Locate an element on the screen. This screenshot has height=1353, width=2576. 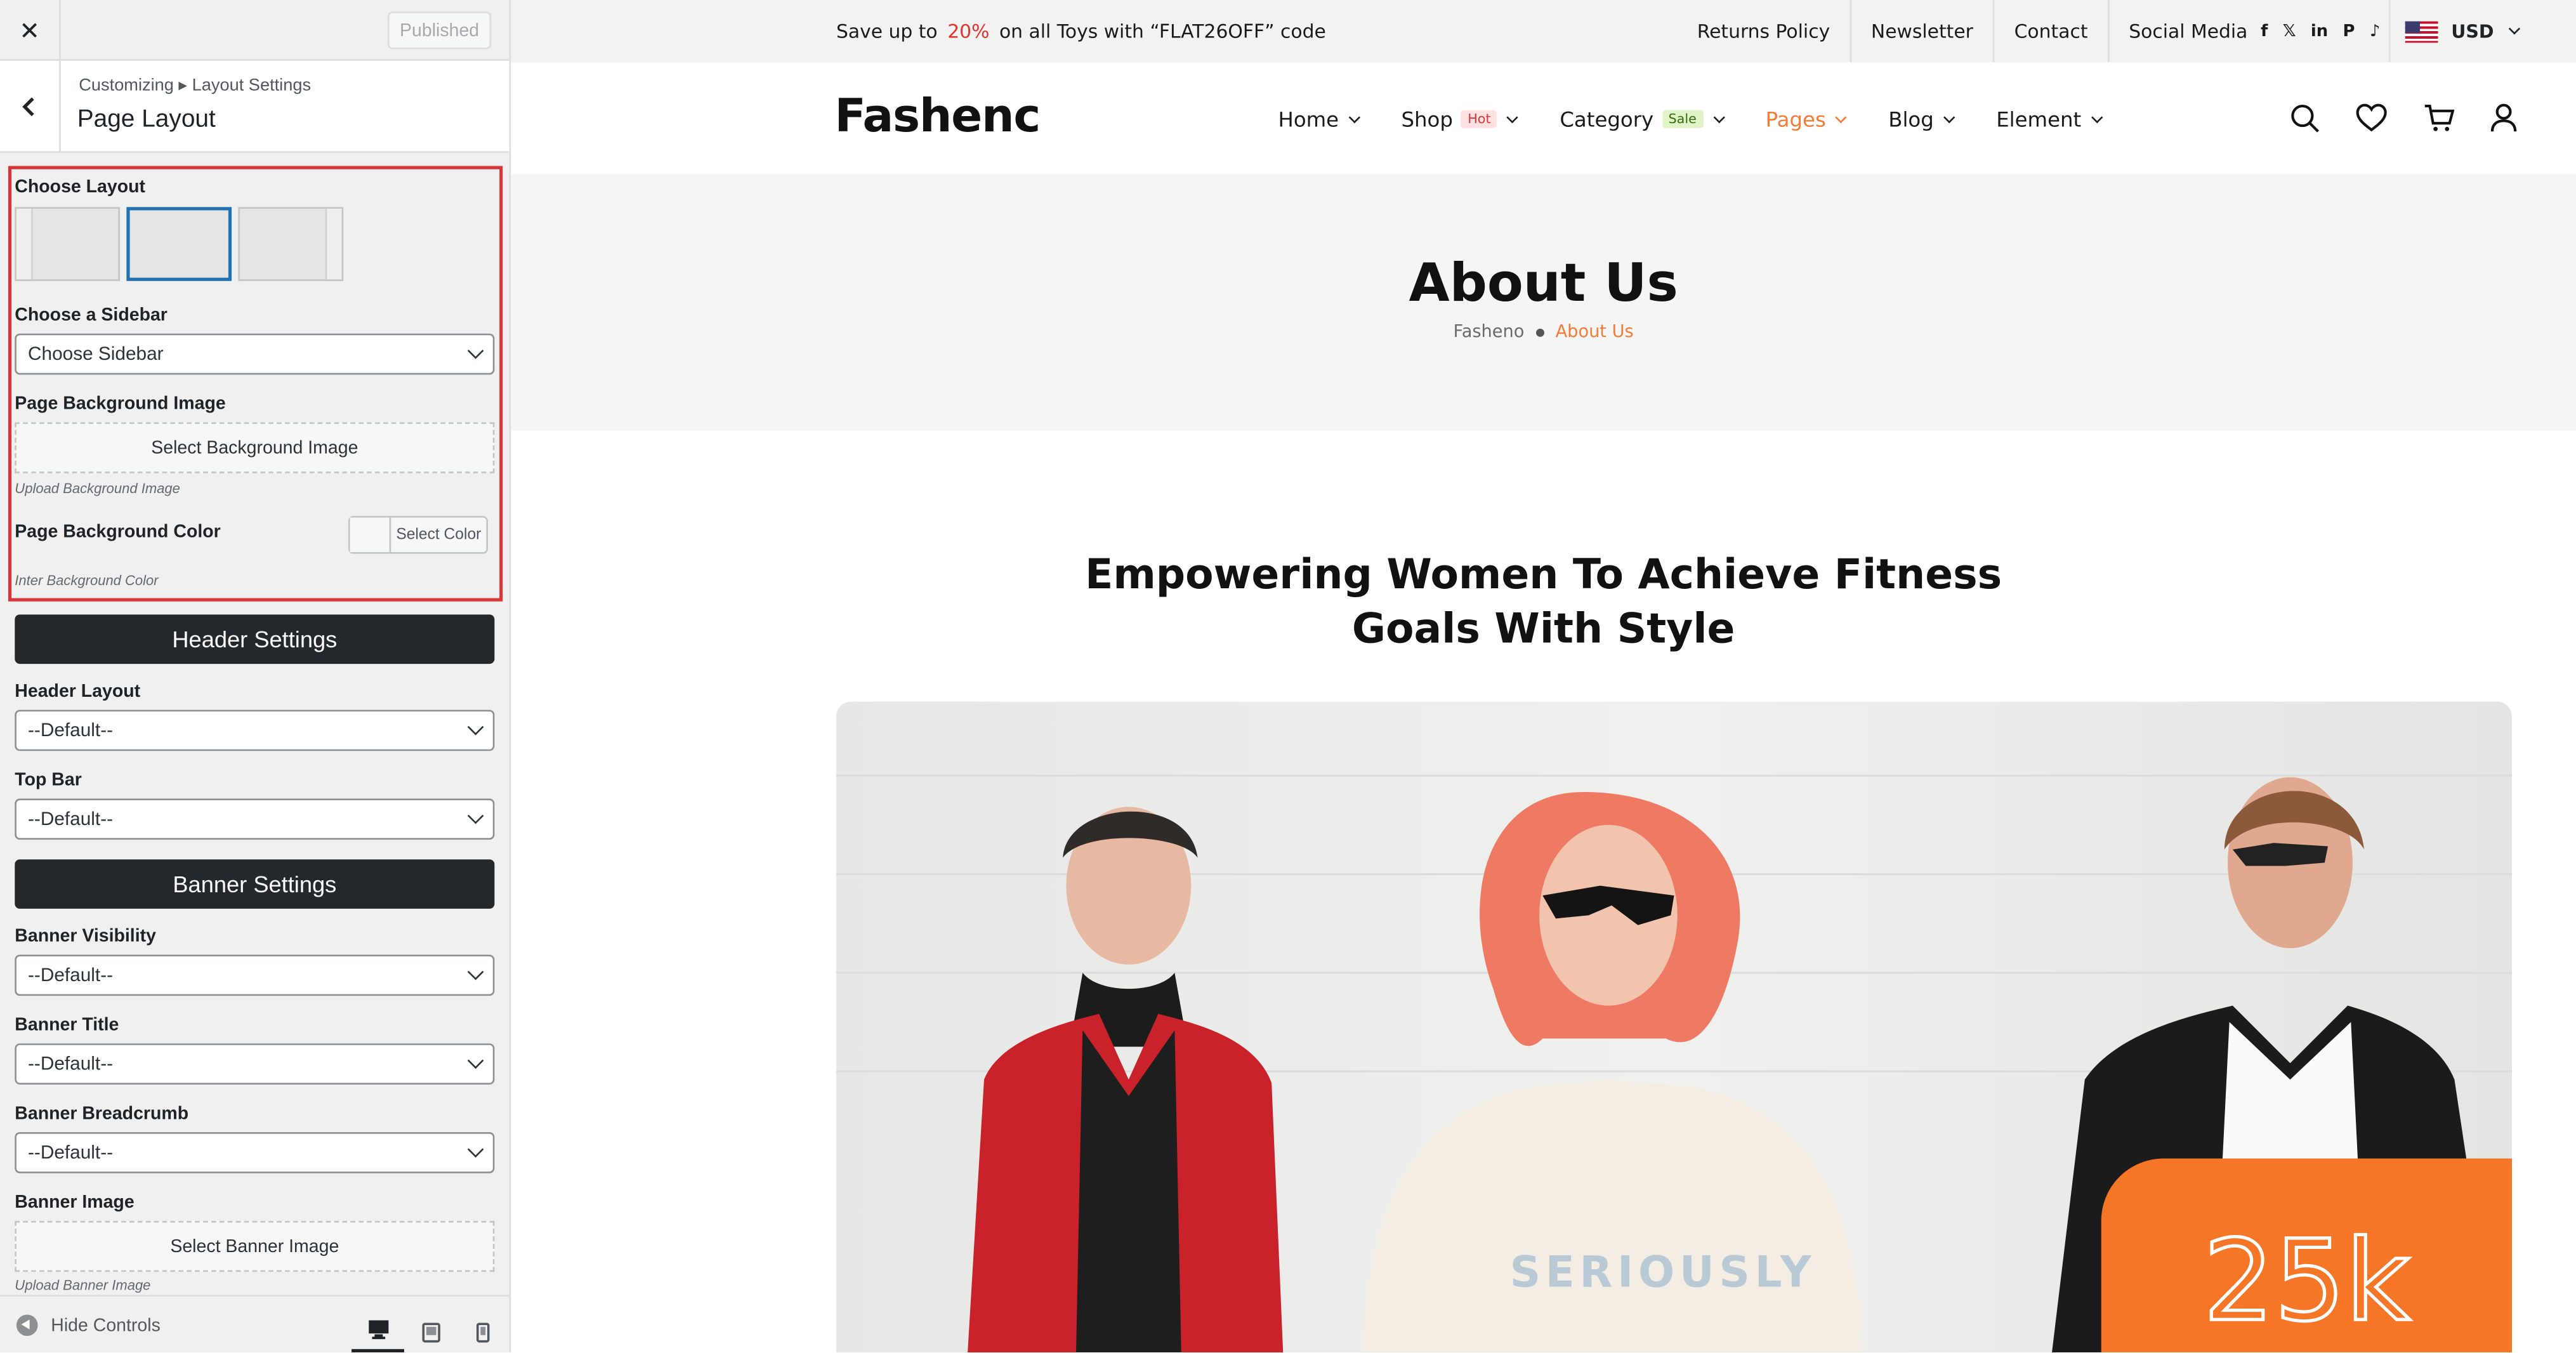
banner-breadcrumb-value: --Default-- is located at coordinates (71, 1152).